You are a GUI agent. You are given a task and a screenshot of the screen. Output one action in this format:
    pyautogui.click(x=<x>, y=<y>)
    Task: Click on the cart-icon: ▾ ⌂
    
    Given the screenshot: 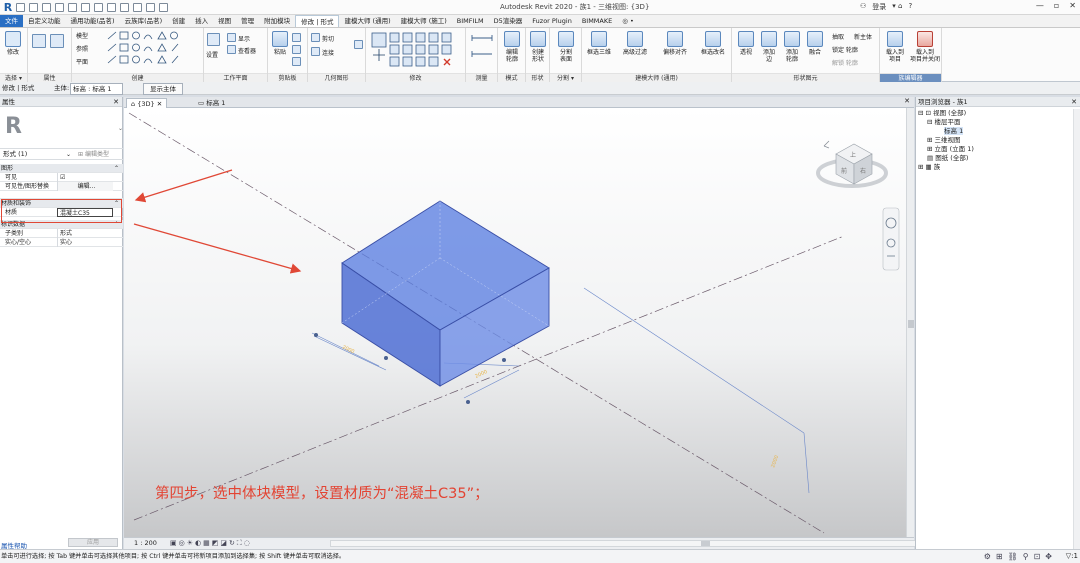 What is the action you would take?
    pyautogui.click(x=897, y=7)
    